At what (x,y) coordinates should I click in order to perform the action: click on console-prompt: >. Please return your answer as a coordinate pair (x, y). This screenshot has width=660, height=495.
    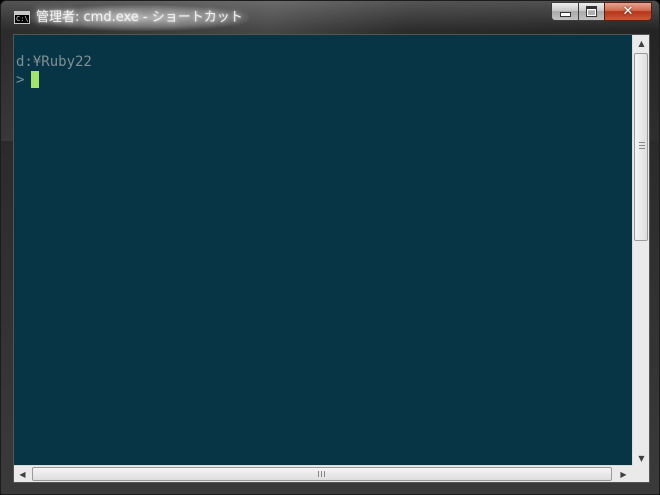
    Looking at the image, I should click on (20, 80).